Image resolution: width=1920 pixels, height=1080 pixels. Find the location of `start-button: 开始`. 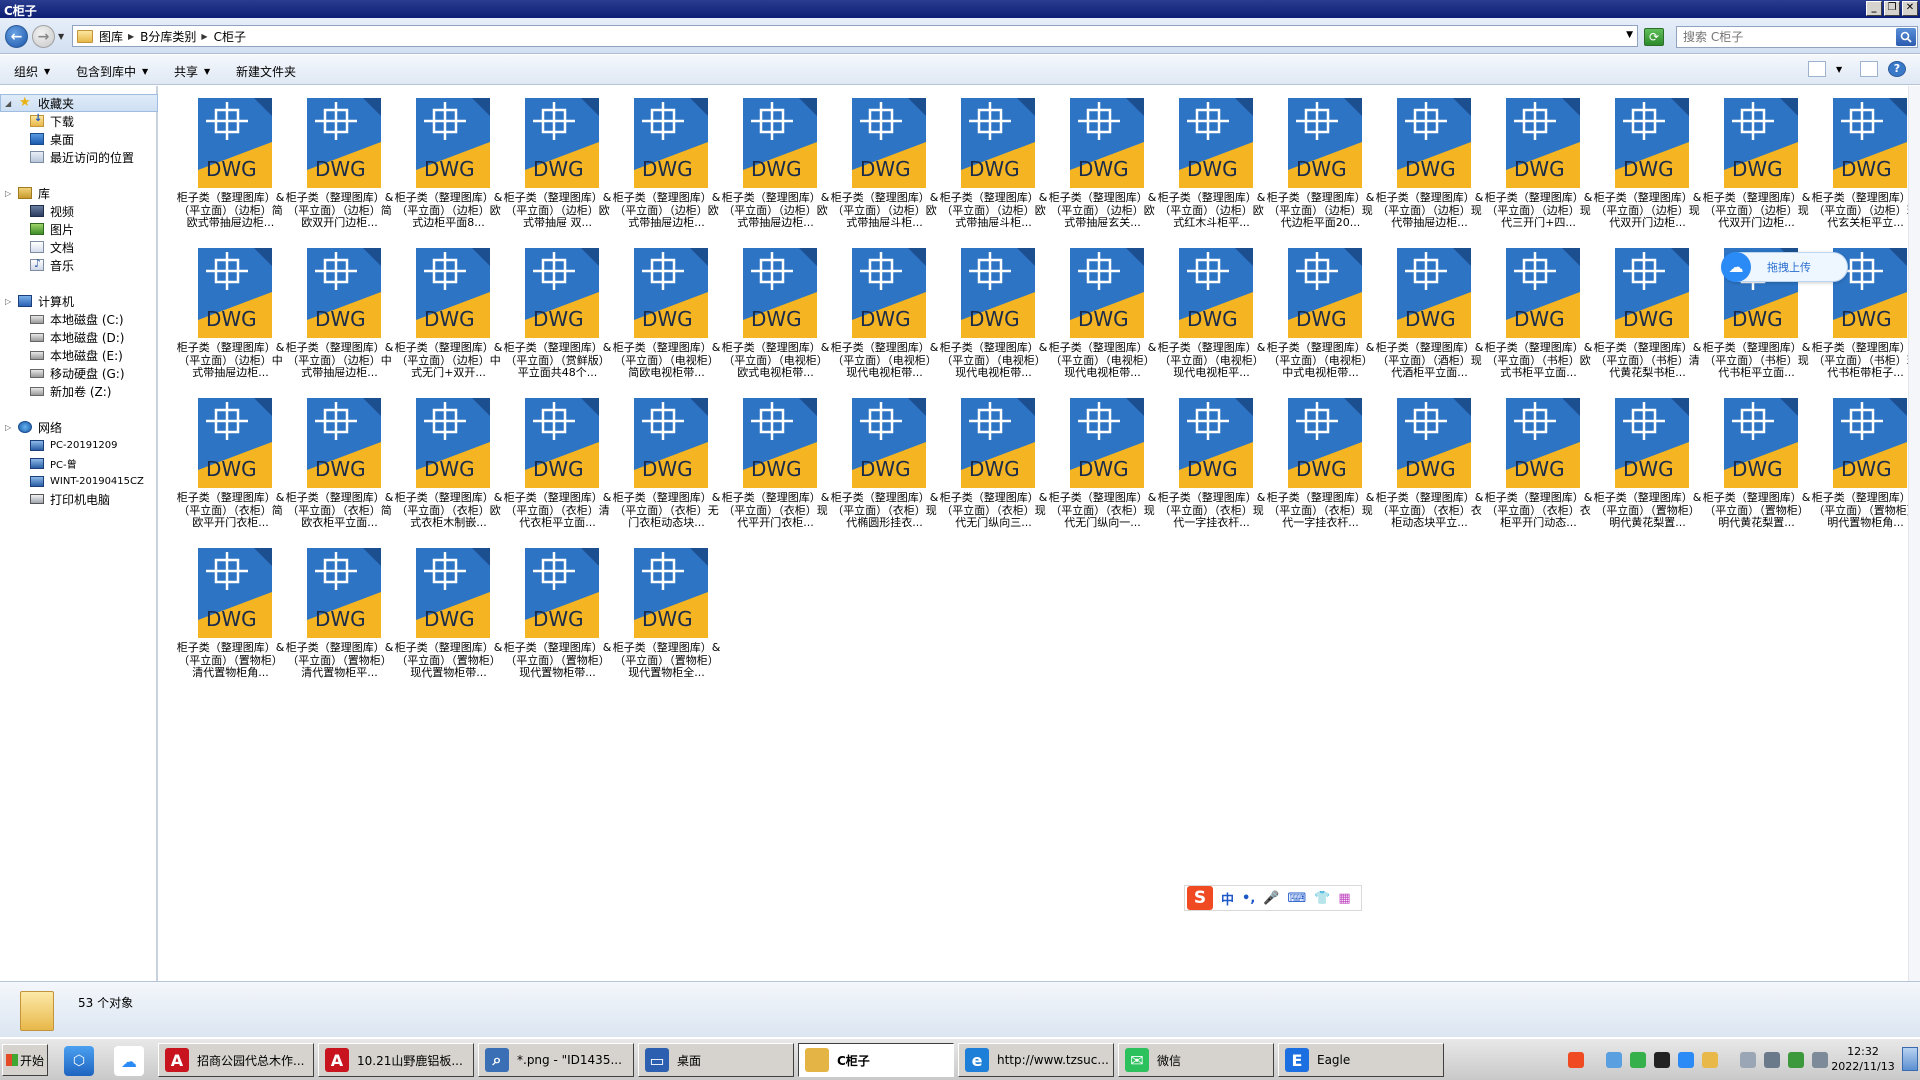

start-button: 开始 is located at coordinates (25, 1060).